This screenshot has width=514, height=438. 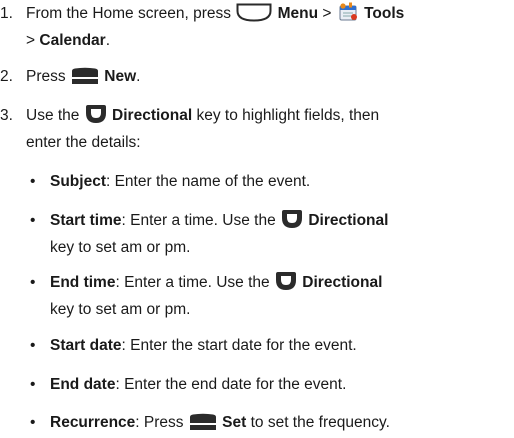 What do you see at coordinates (83, 282) in the screenshot?
I see `field-label: End time` at bounding box center [83, 282].